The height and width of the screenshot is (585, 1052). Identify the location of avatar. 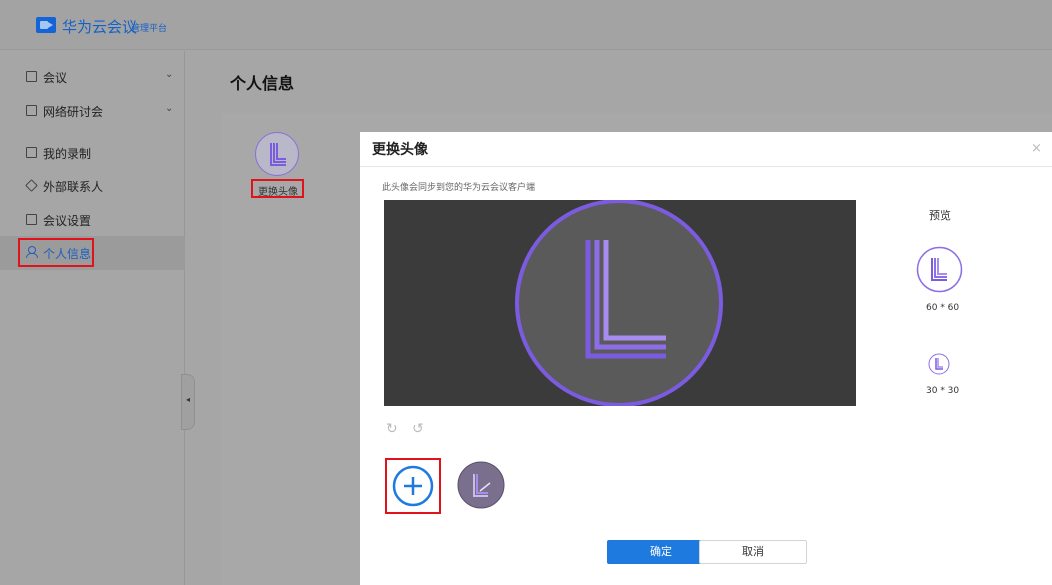
(277, 154).